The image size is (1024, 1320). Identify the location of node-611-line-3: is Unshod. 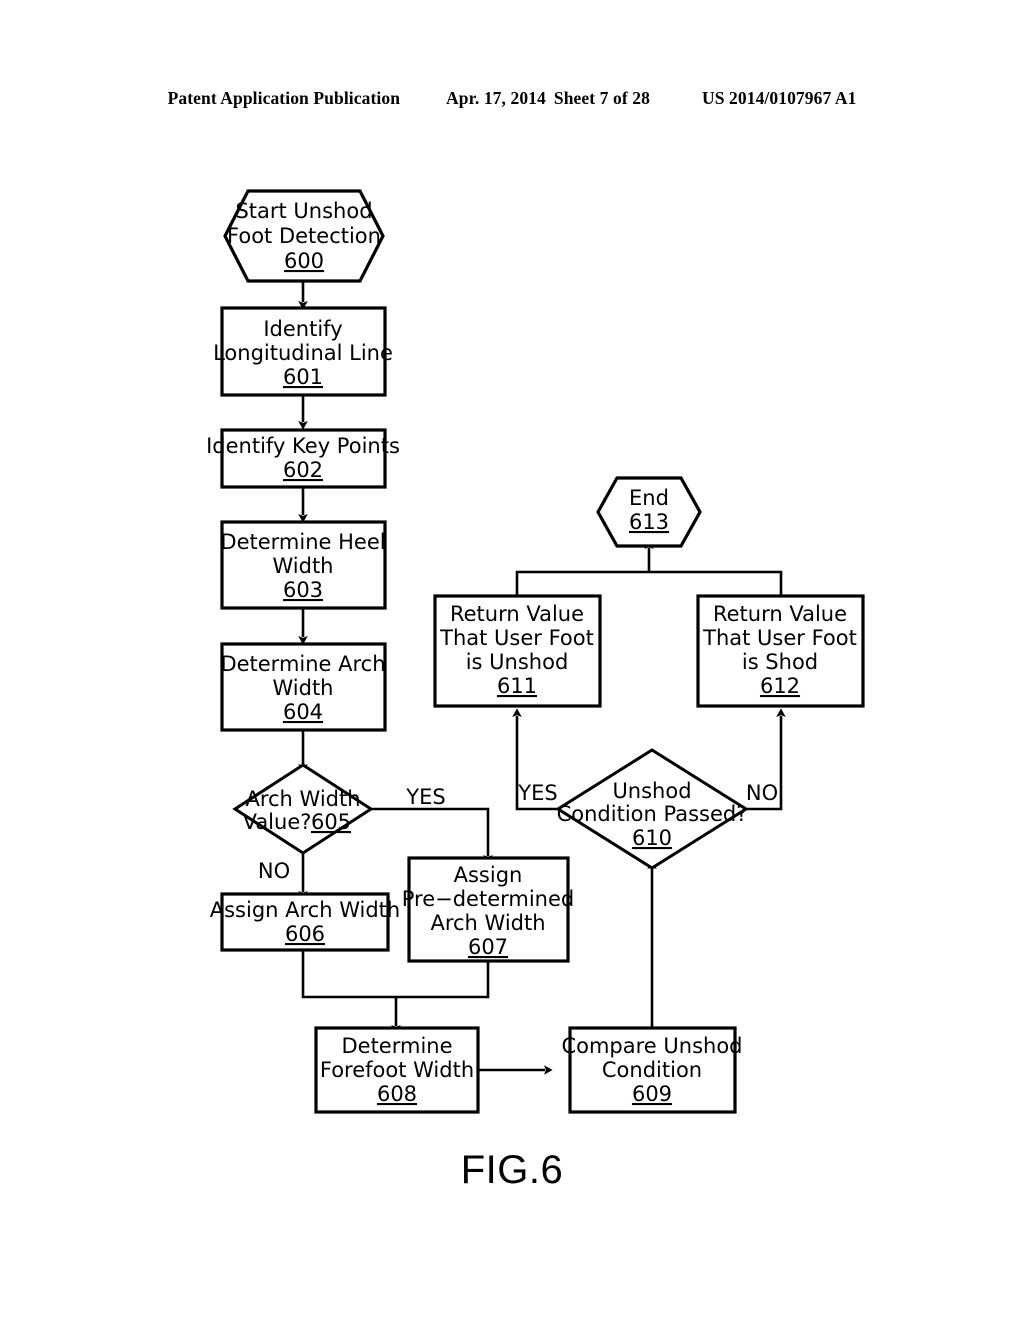
(517, 662).